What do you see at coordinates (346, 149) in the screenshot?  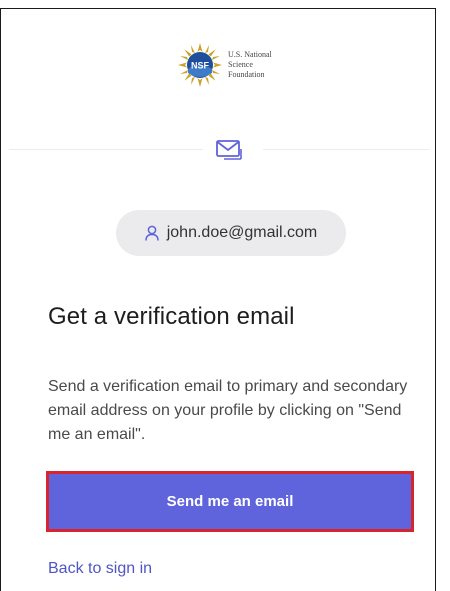 I see `divider-right` at bounding box center [346, 149].